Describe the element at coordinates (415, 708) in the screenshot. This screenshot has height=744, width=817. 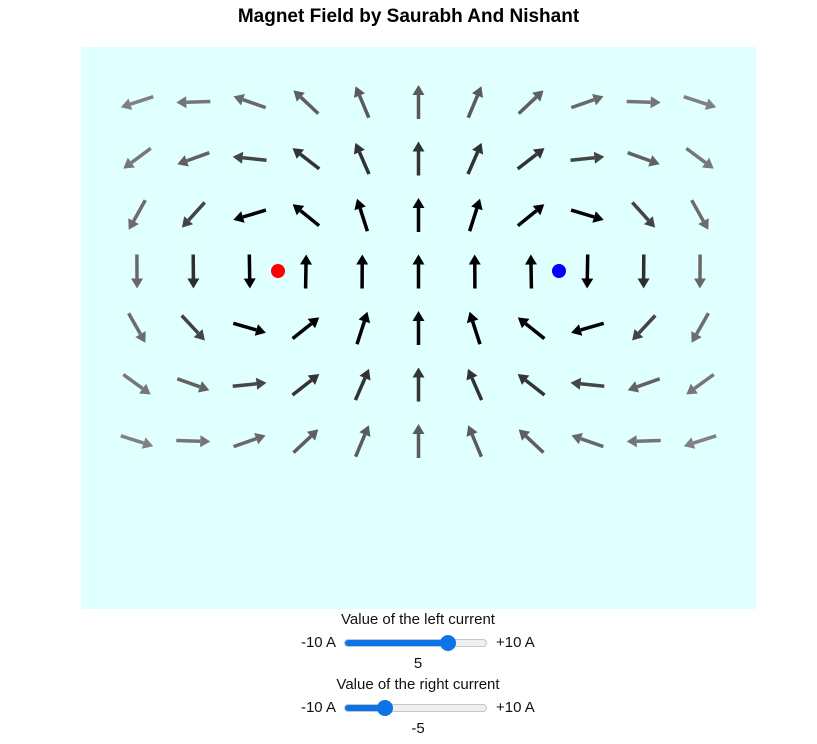
I see `right-current-slider` at that location.